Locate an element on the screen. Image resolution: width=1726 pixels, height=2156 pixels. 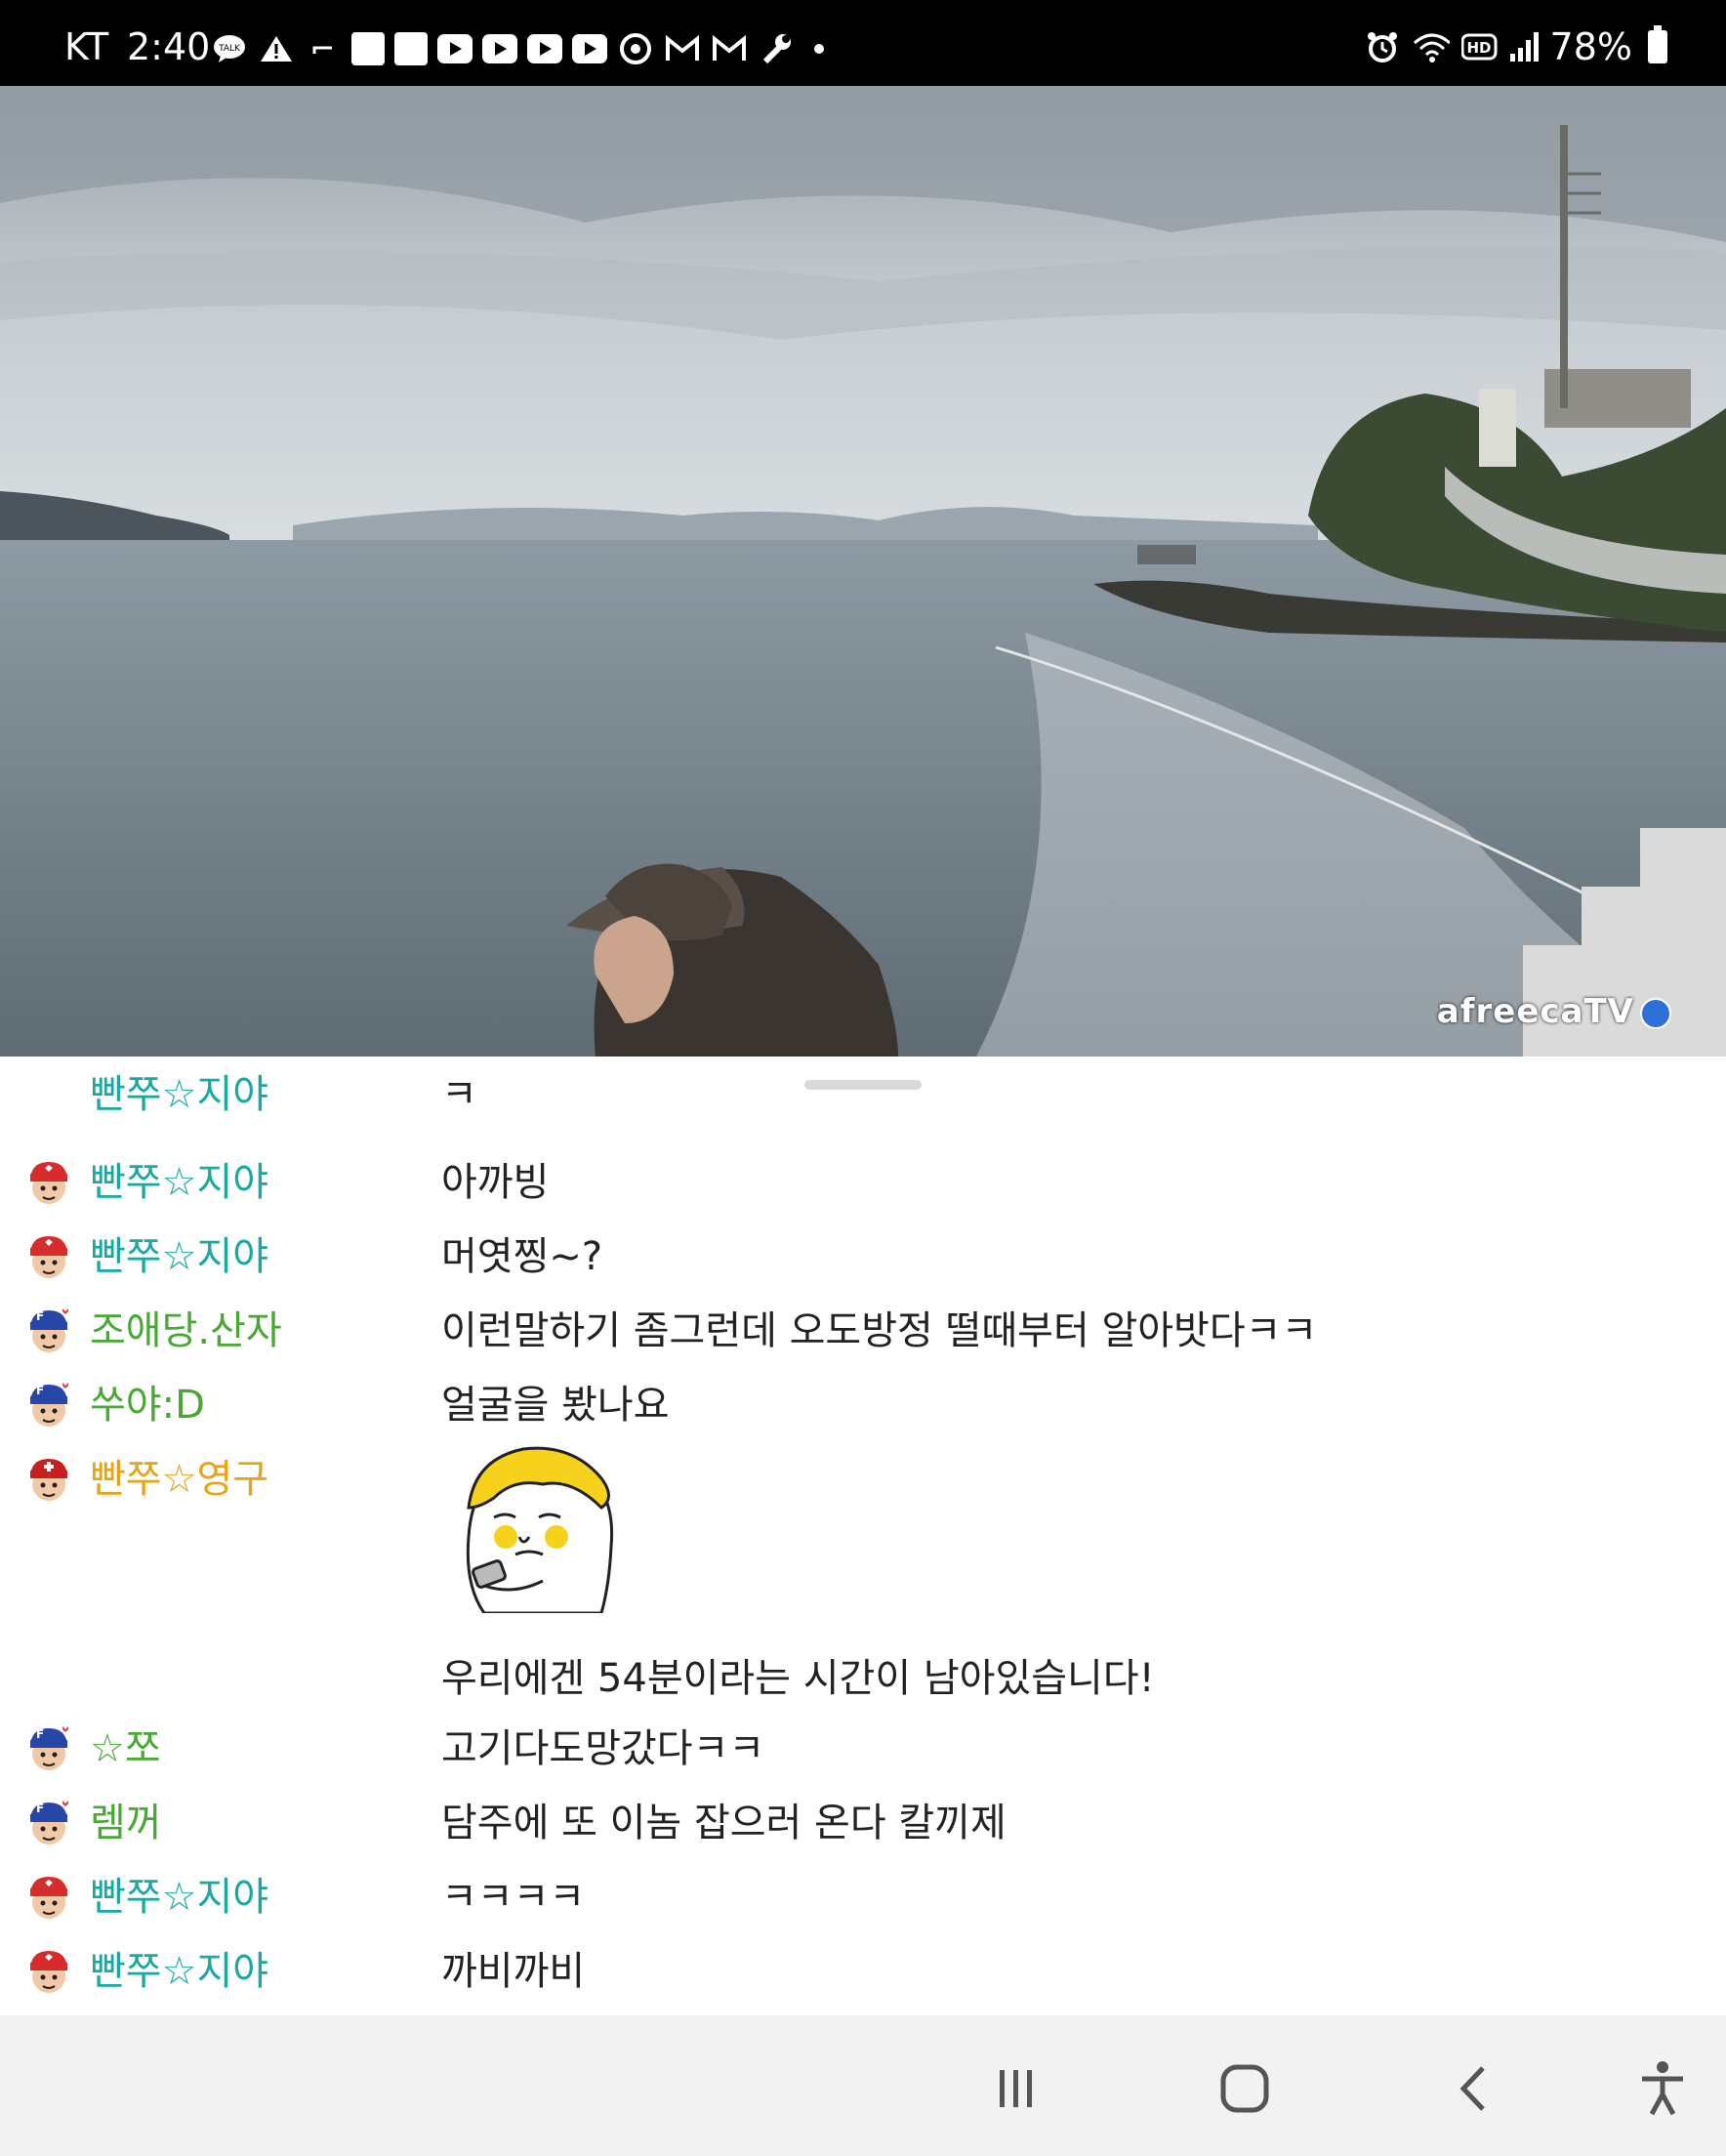
notification-icons: TALK is located at coordinates (517, 49).